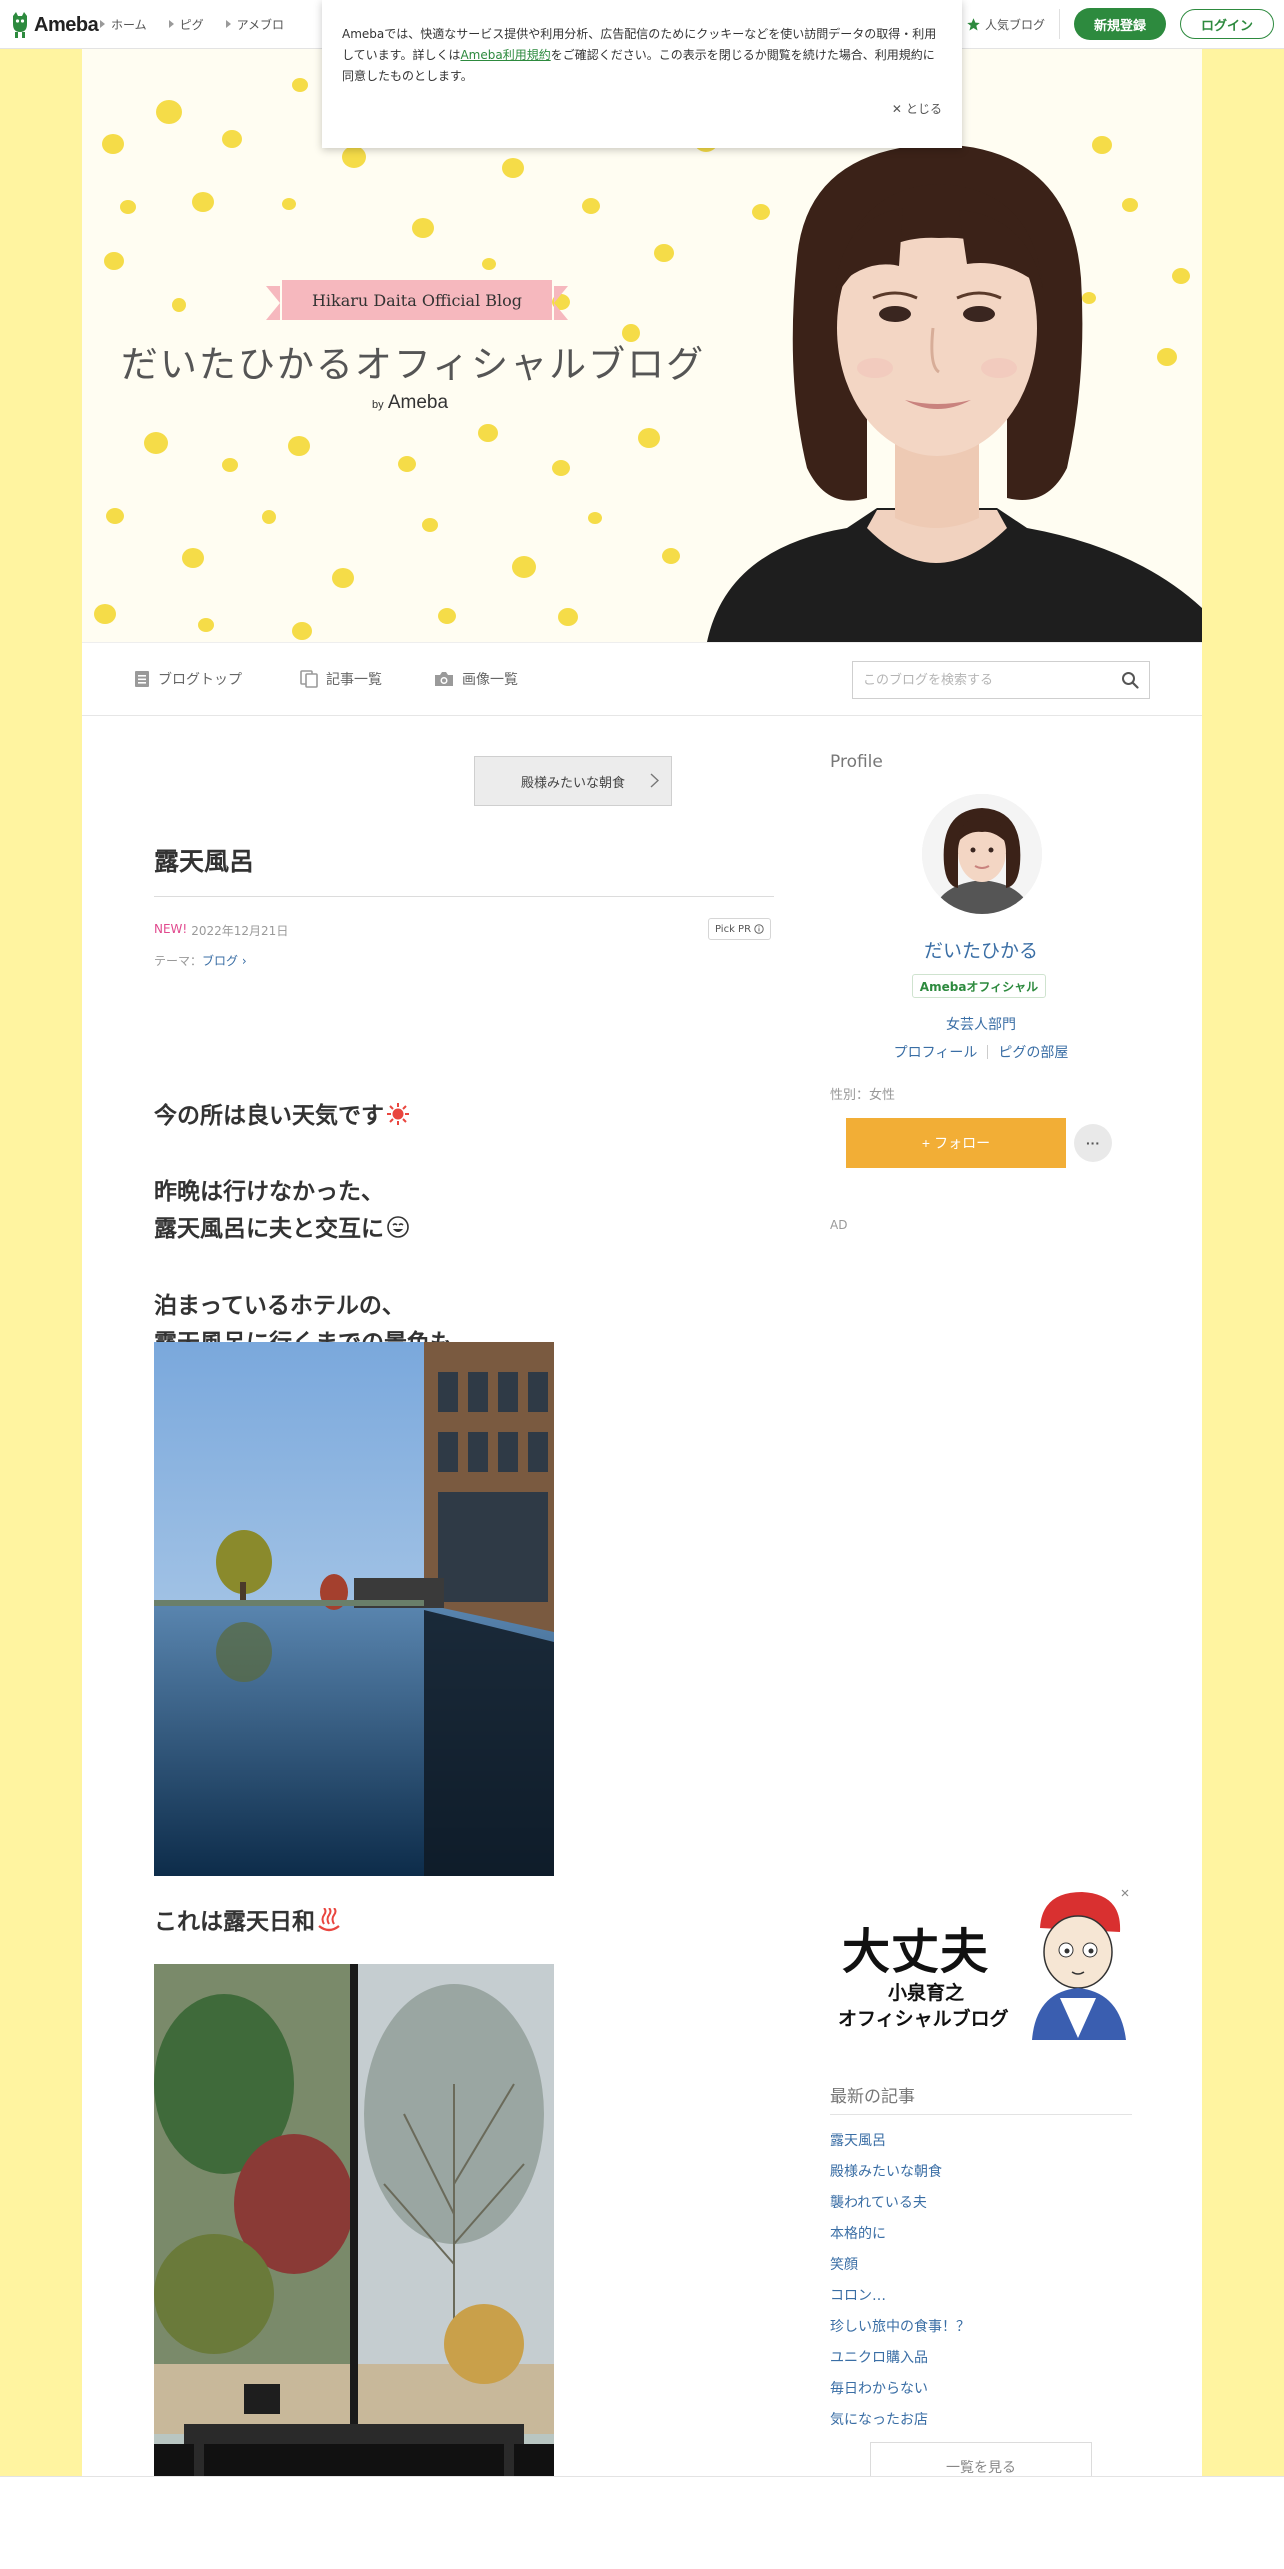 Image resolution: width=1284 pixels, height=2569 pixels. I want to click on blog-nav: ブログトップ 記事一覧 画像一覧, so click(642, 679).